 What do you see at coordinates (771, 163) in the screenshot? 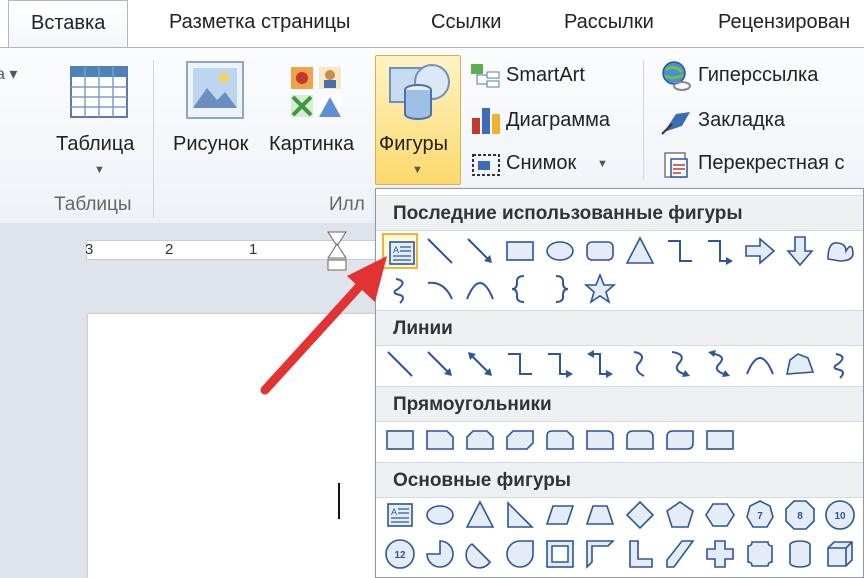
I see `cross-reference-button: Перекрестная с` at bounding box center [771, 163].